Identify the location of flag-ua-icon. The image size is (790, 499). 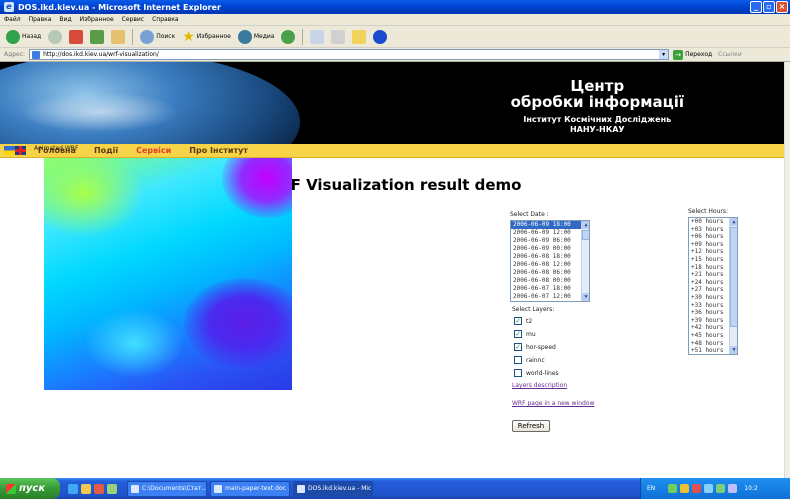
(9, 150).